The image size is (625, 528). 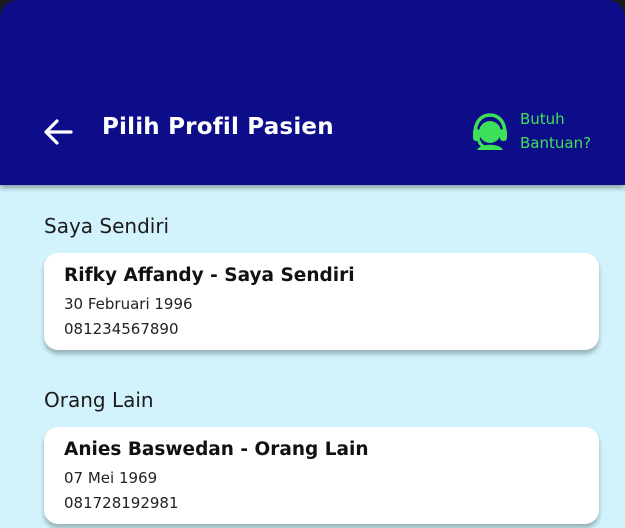 What do you see at coordinates (99, 400) in the screenshot?
I see `section-heading-others: Orang Lain` at bounding box center [99, 400].